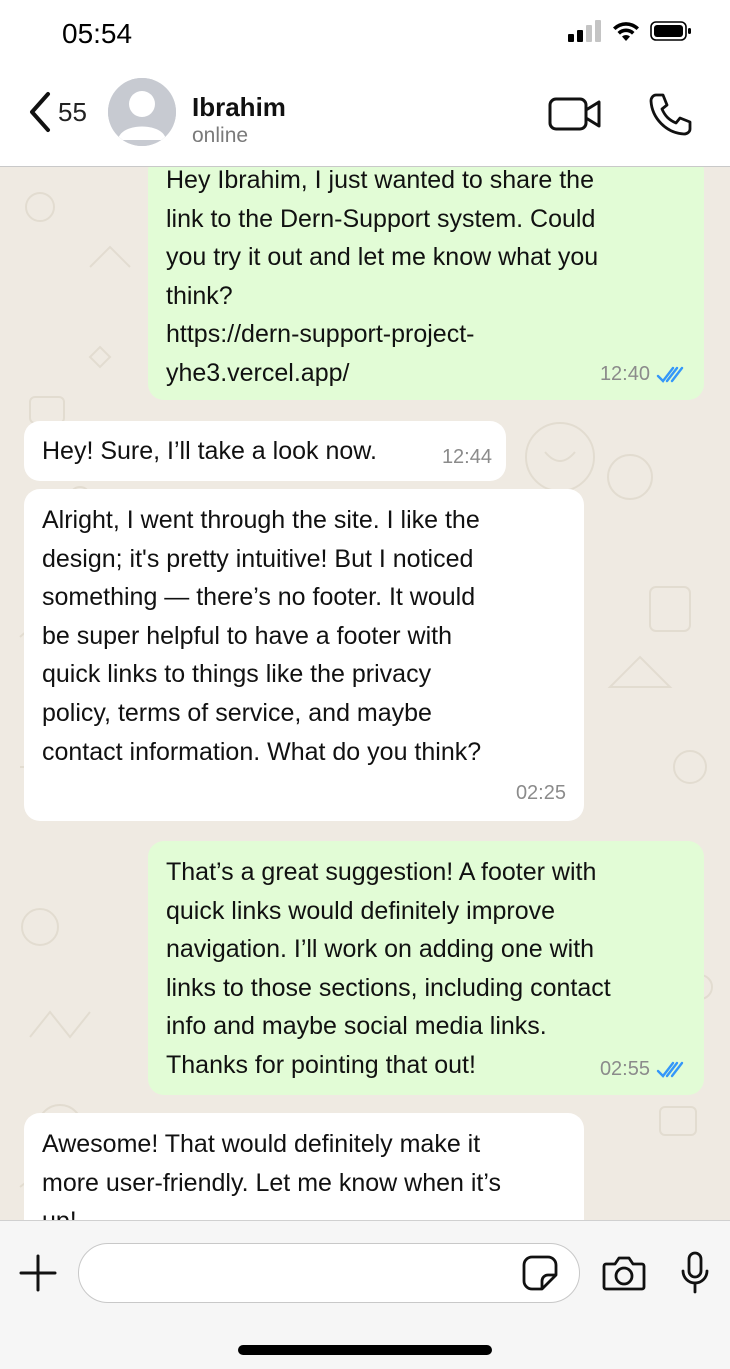 This screenshot has width=730, height=1369. I want to click on message-text: Hey! Sure, I’ll take a look now., so click(209, 451).